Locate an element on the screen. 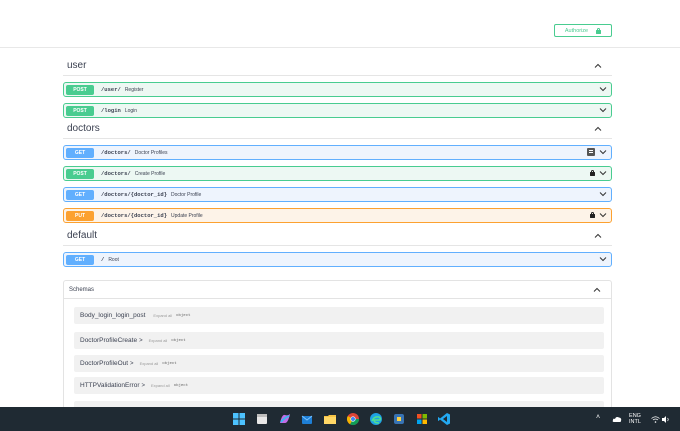 This screenshot has height=431, width=680. store-icon is located at coordinates (422, 419).